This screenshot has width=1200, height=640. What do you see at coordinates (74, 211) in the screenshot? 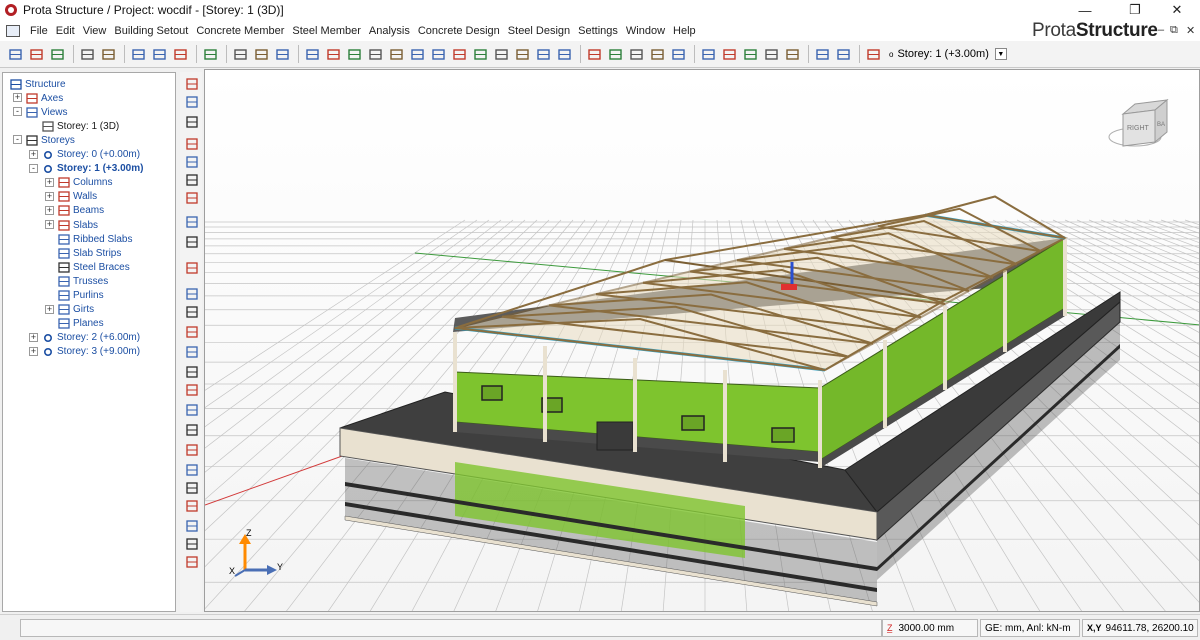
I see `tree-item: + Beams` at bounding box center [74, 211].